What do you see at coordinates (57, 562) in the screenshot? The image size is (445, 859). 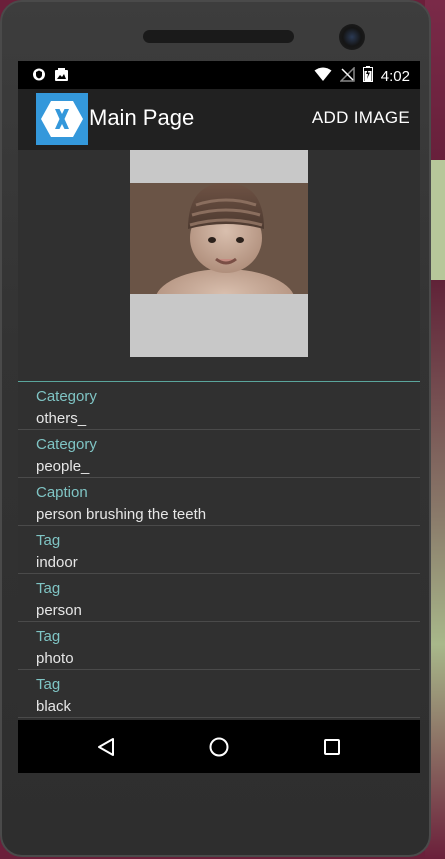 I see `item-value: indoor` at bounding box center [57, 562].